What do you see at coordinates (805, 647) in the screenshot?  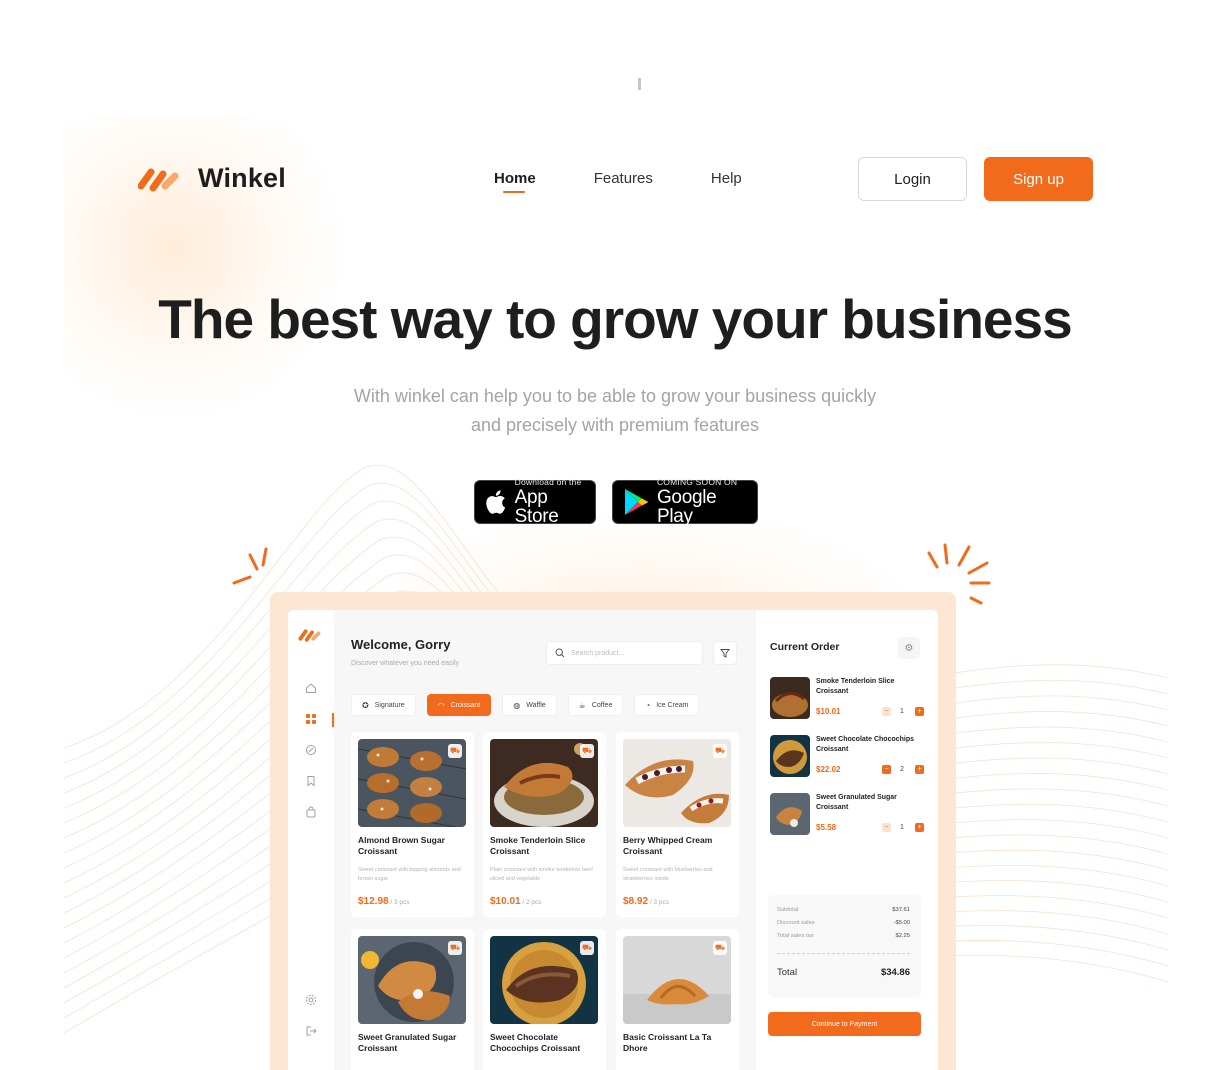 I see `current-order-title: Current Order` at bounding box center [805, 647].